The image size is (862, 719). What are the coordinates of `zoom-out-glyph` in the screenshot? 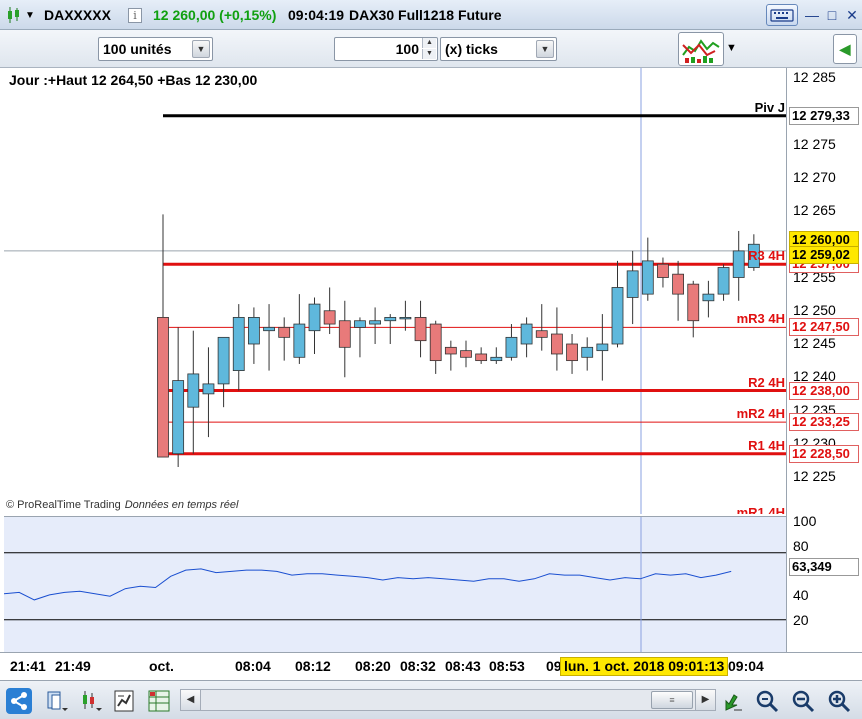 It's located at (803, 701).